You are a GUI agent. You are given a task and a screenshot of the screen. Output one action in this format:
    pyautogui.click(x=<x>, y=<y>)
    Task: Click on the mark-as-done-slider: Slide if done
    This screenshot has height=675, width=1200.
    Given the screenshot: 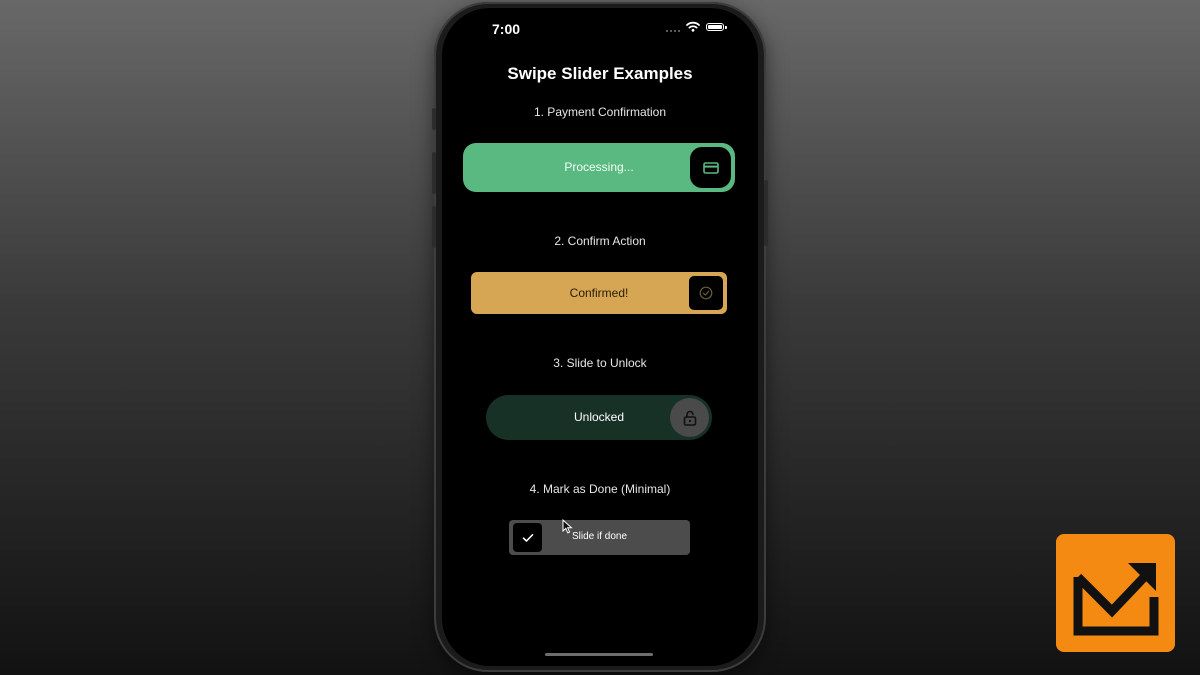 What is the action you would take?
    pyautogui.click(x=599, y=537)
    